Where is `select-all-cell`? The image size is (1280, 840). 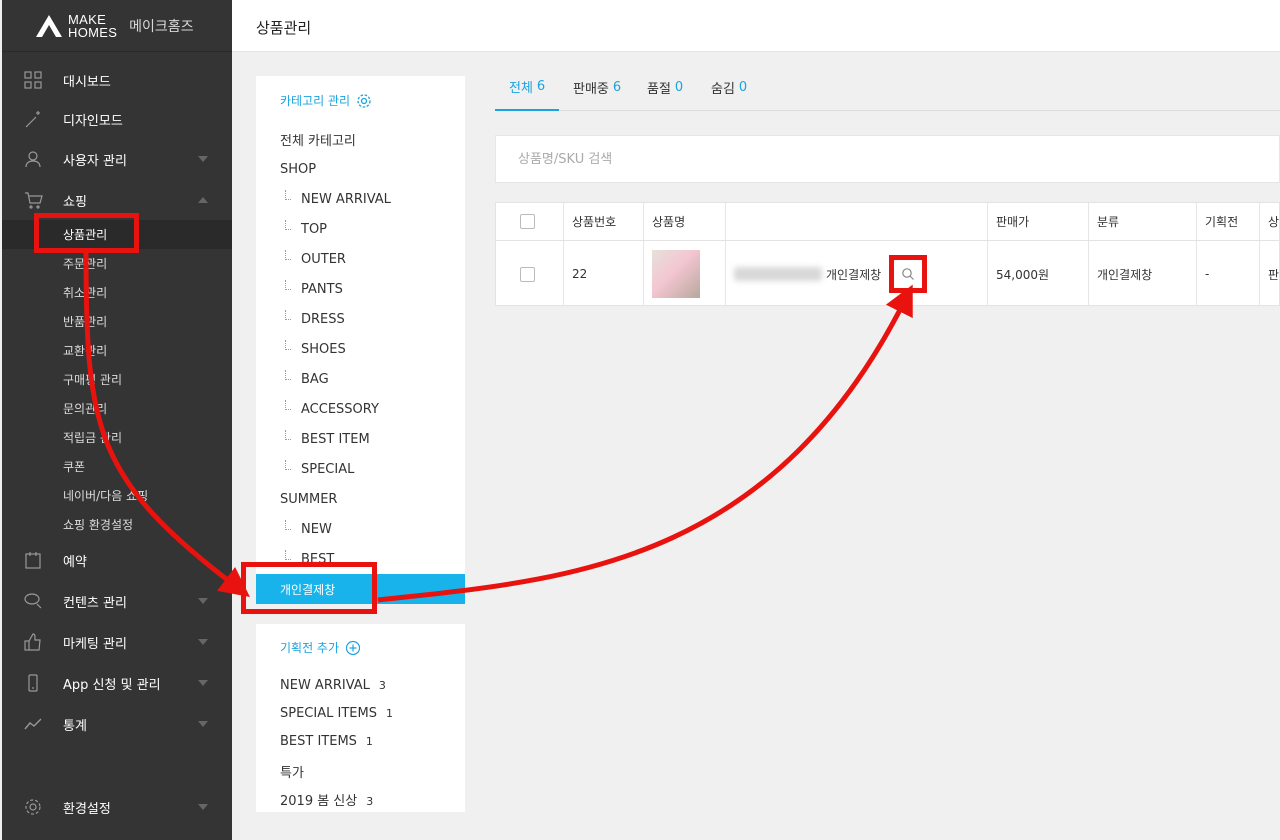
select-all-cell is located at coordinates (530, 221).